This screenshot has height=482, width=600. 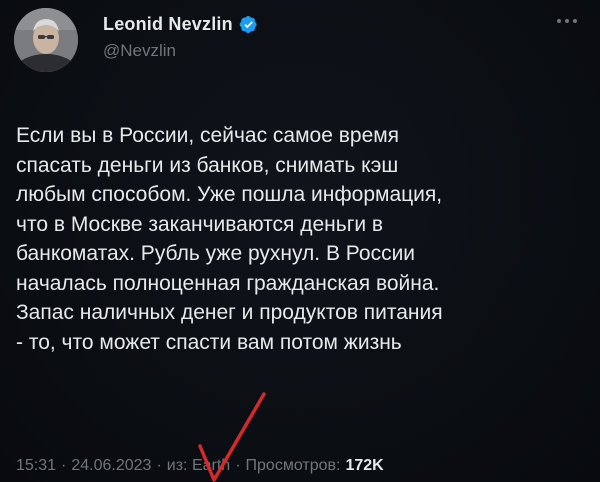 I want to click on author-name-row: Leonid Nevzlin, so click(x=180, y=24).